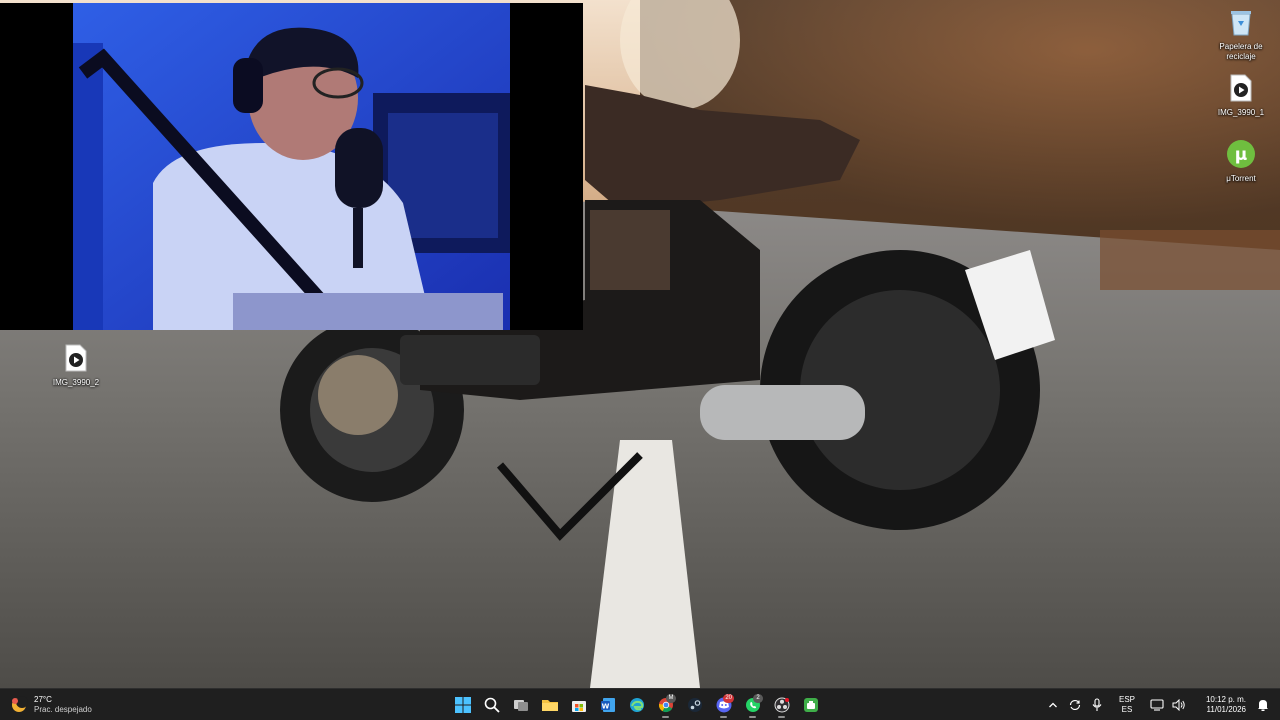 Image resolution: width=1280 pixels, height=720 pixels. I want to click on chevron-up-icon, so click(1053, 705).